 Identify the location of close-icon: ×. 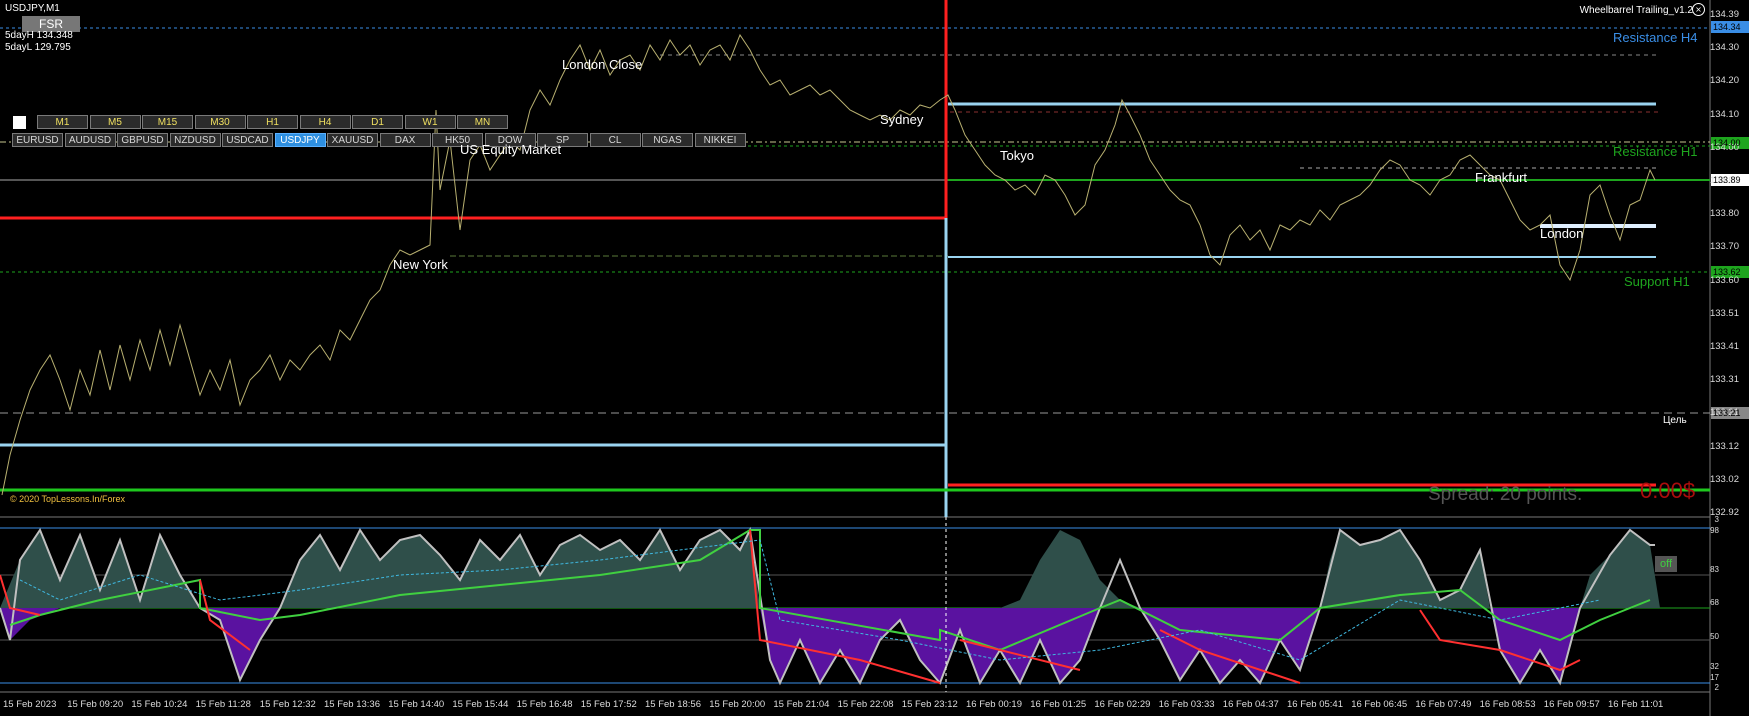
(1698, 9).